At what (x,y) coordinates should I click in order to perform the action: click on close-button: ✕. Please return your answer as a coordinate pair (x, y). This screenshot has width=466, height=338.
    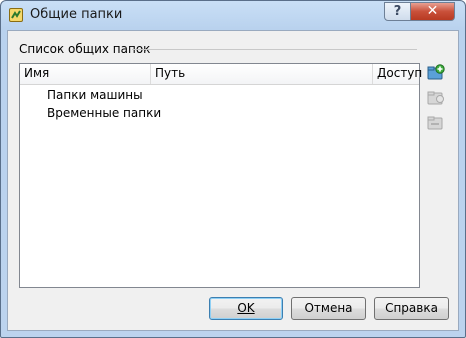
    Looking at the image, I should click on (432, 11).